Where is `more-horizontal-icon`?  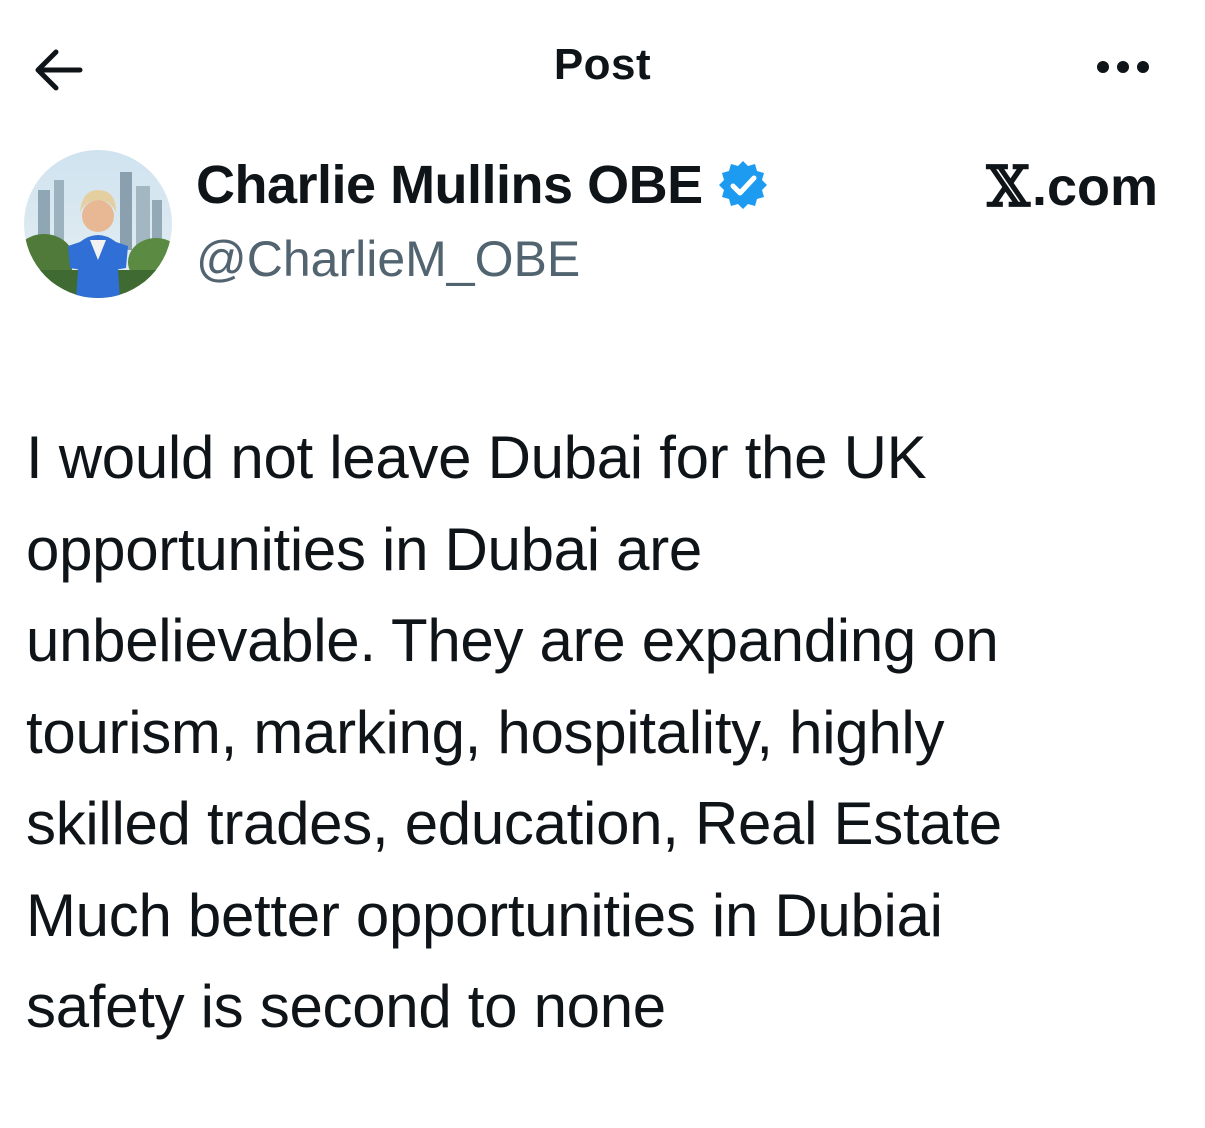 more-horizontal-icon is located at coordinates (1123, 67).